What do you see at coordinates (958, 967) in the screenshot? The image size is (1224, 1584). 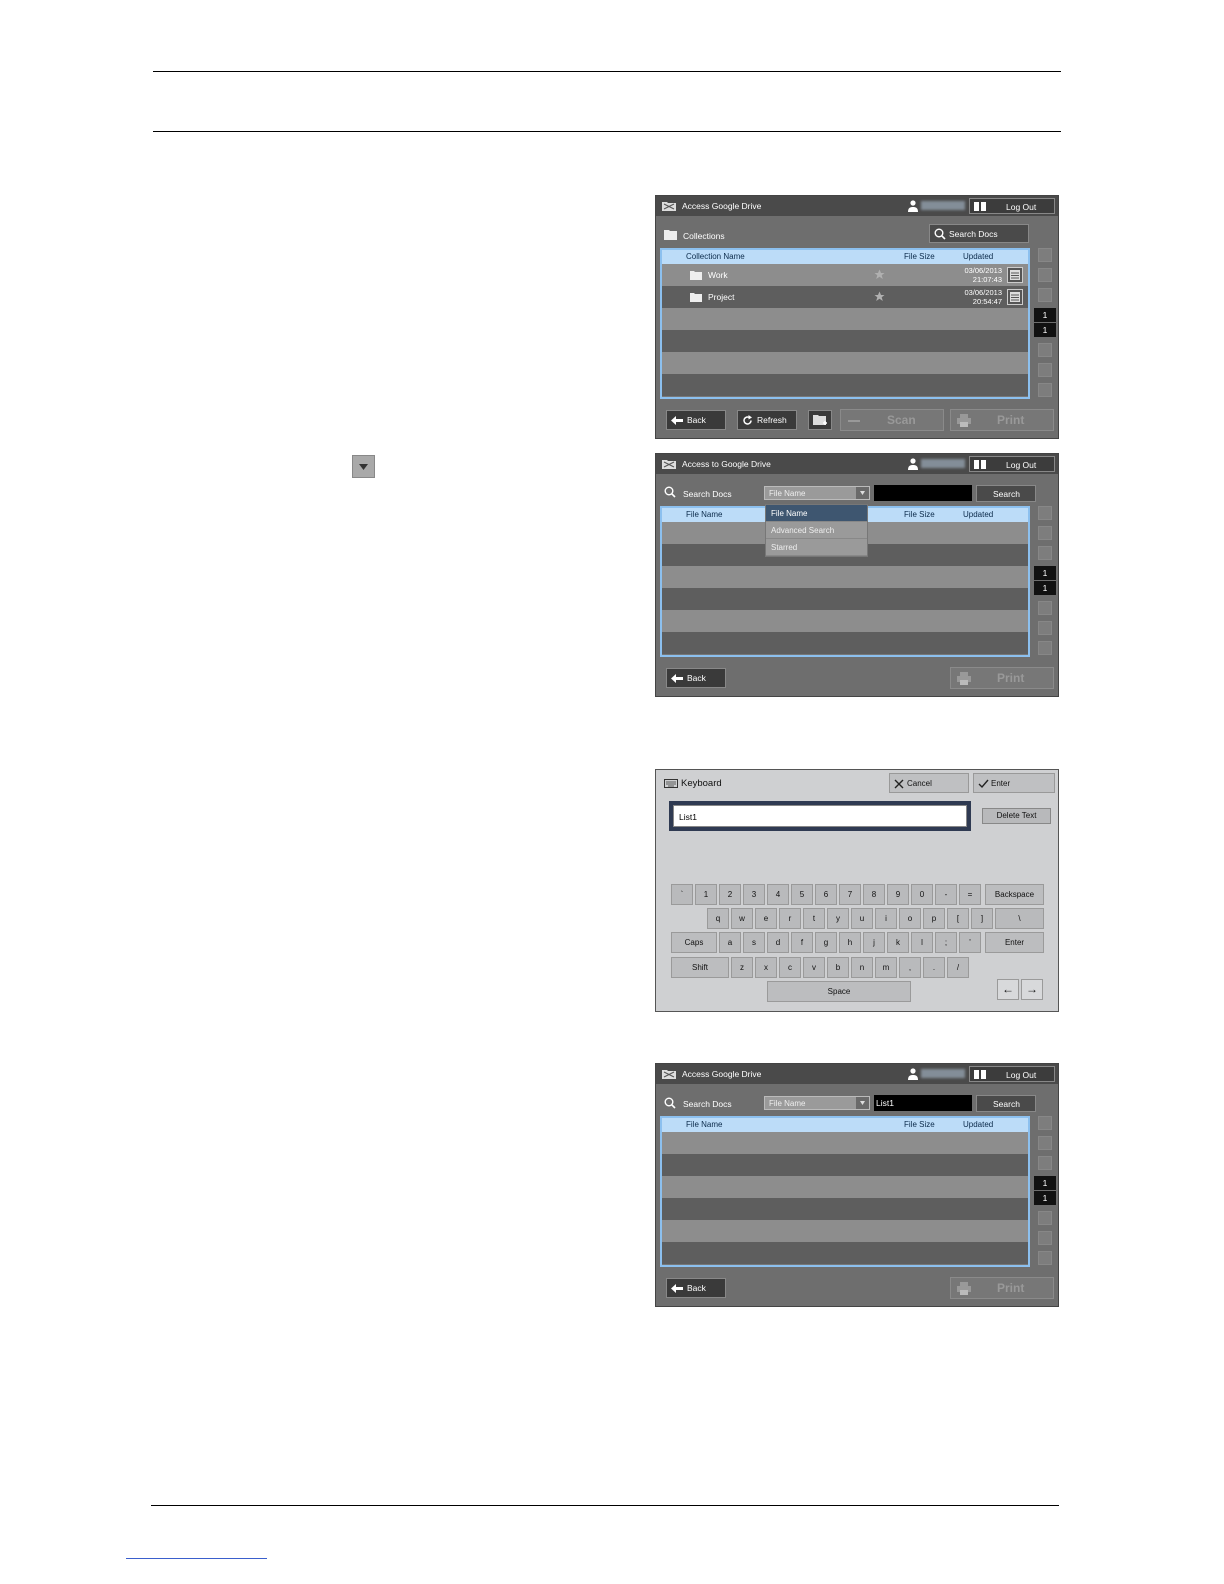 I see `key-slash: /` at bounding box center [958, 967].